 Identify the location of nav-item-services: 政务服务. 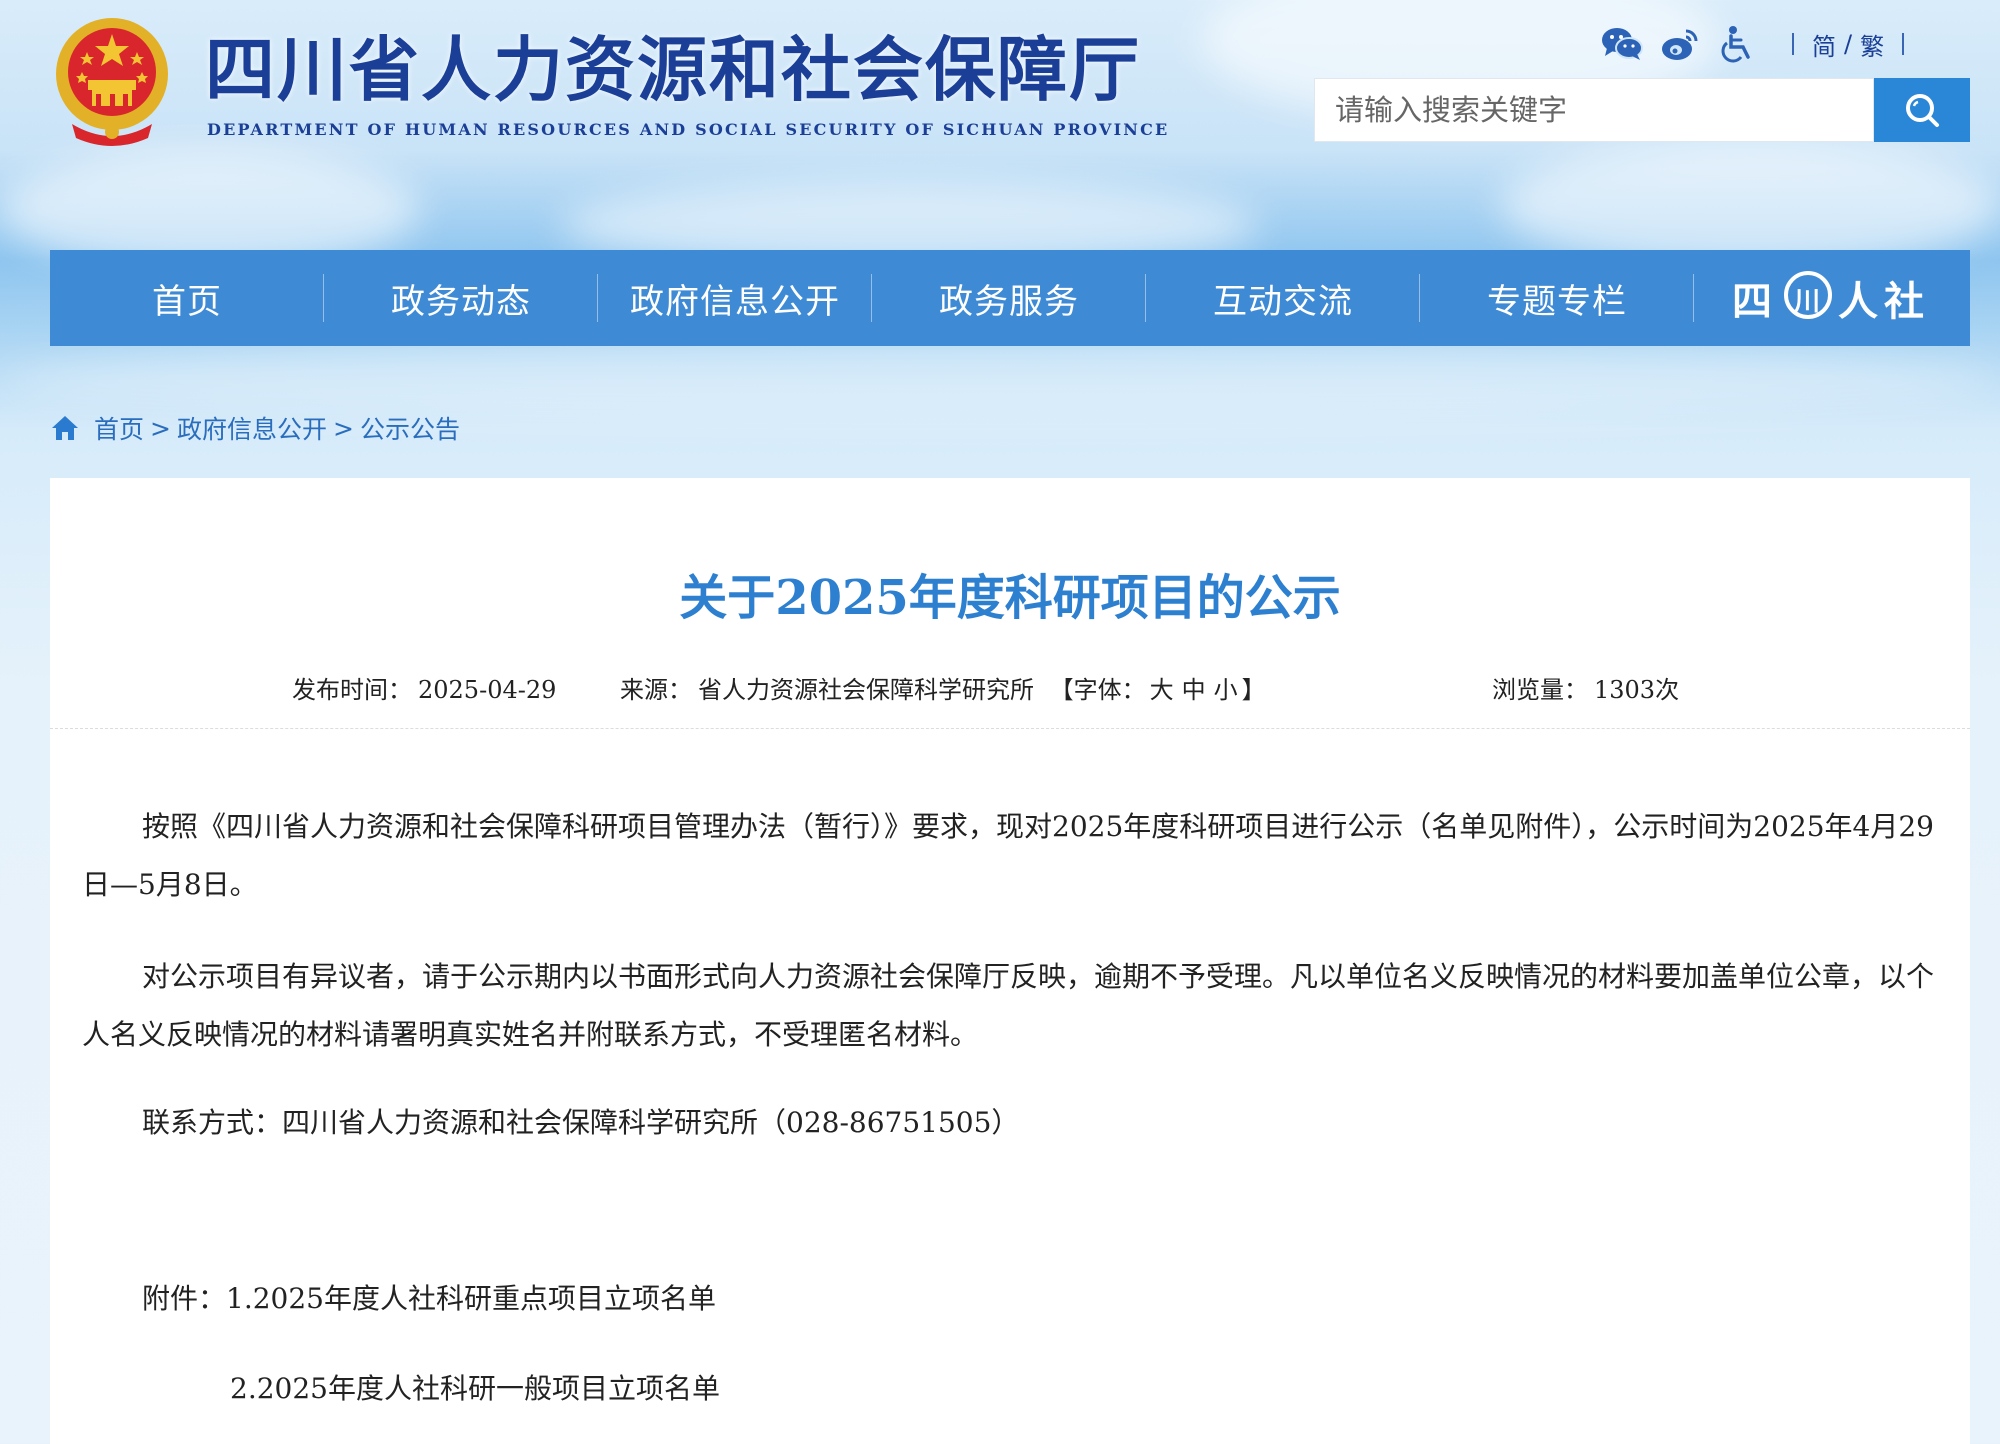
(1009, 298).